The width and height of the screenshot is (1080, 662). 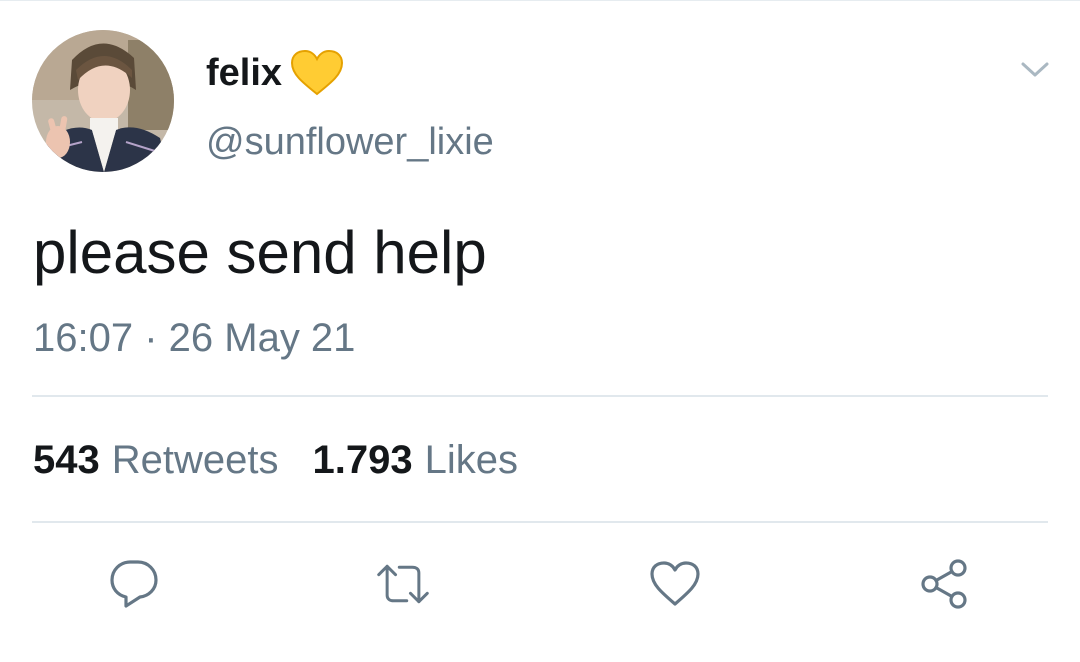 I want to click on tweet-timestamp: 16:07 · 26 May 21, so click(x=194, y=338).